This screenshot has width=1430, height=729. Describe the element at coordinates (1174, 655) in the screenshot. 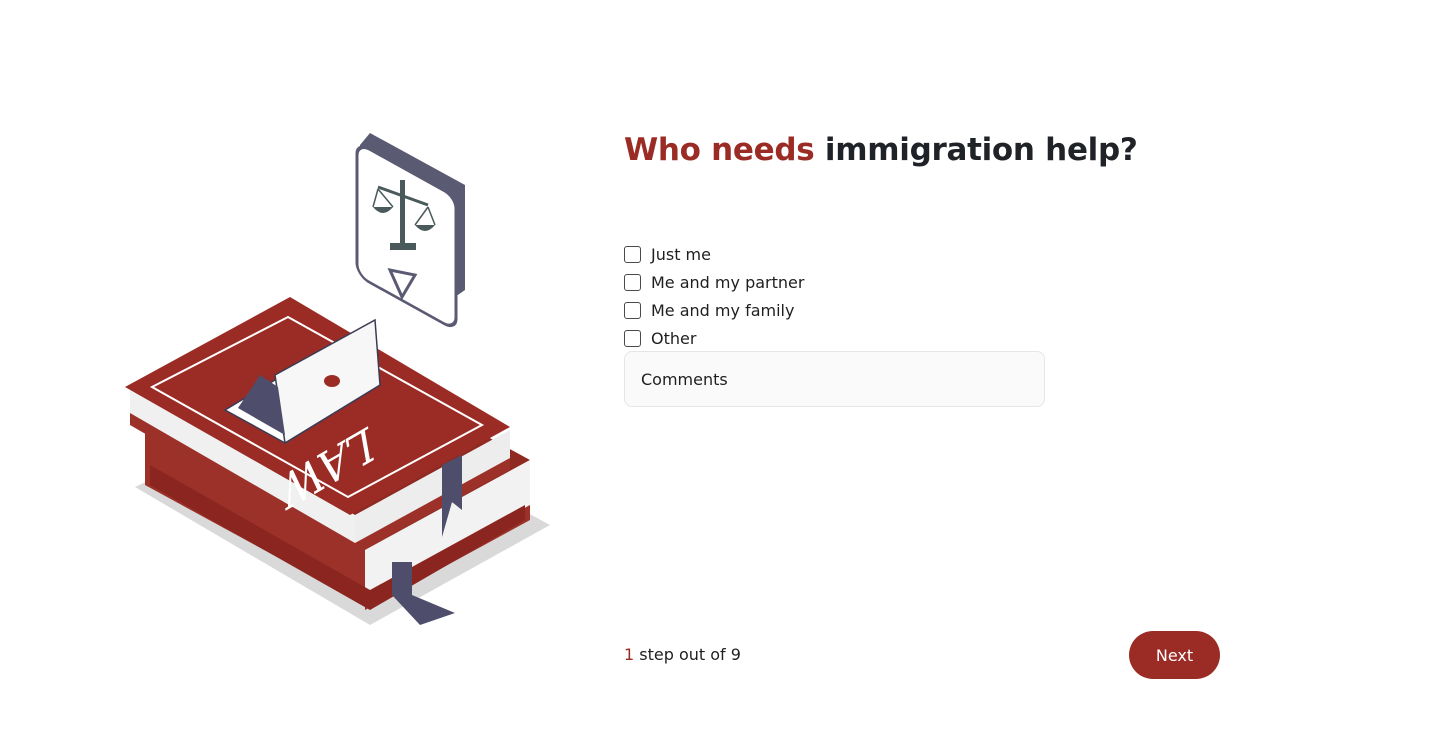

I see `next-button: Next` at that location.